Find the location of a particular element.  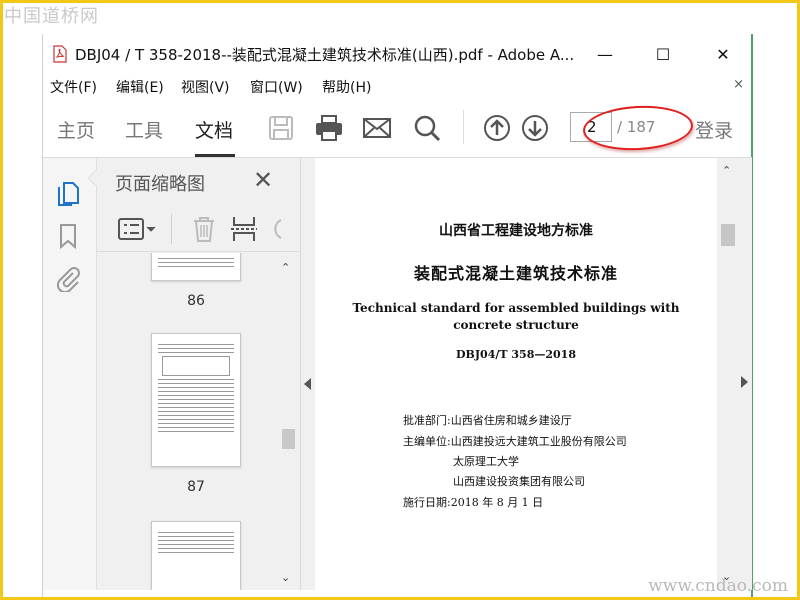

close-window-button: ✕ is located at coordinates (723, 54).